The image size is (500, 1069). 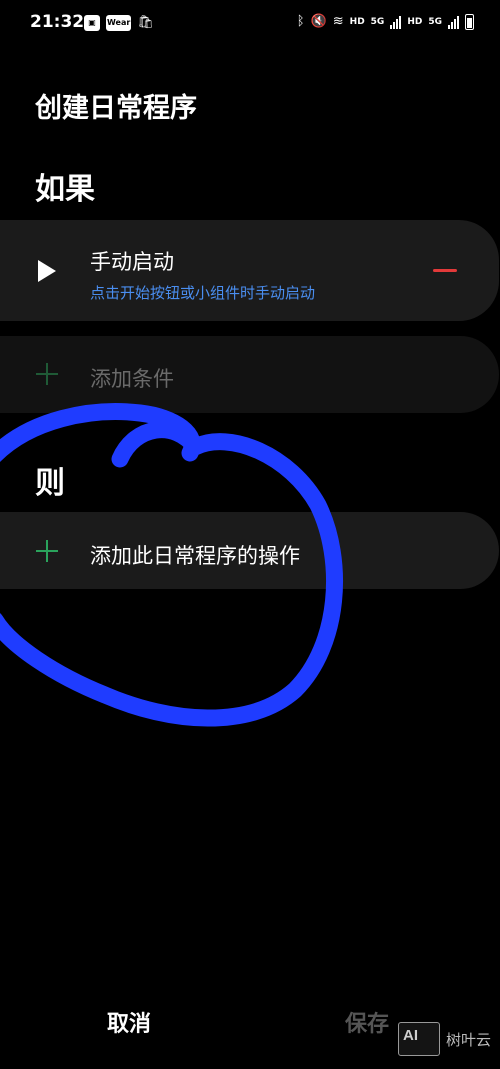 I want to click on hd-label-2: HD, so click(x=415, y=22).